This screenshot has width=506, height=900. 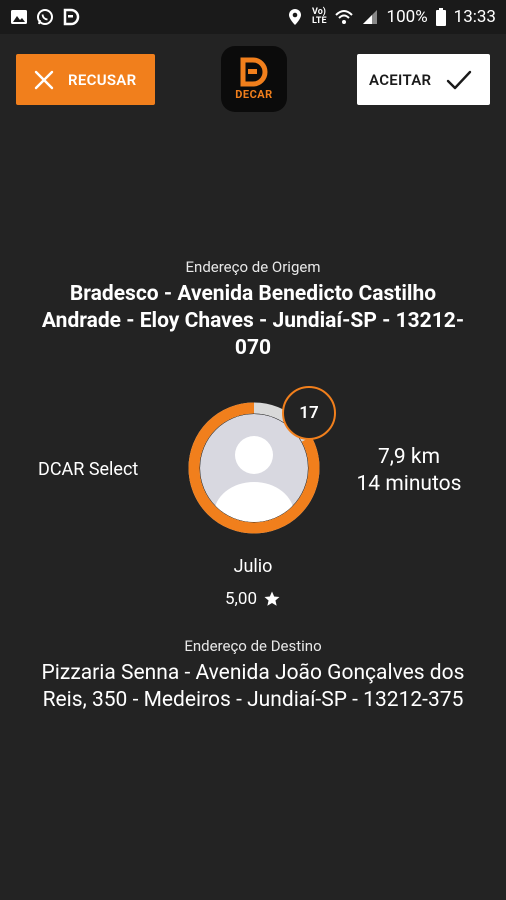 I want to click on driver-rating: 5,00, so click(x=253, y=599).